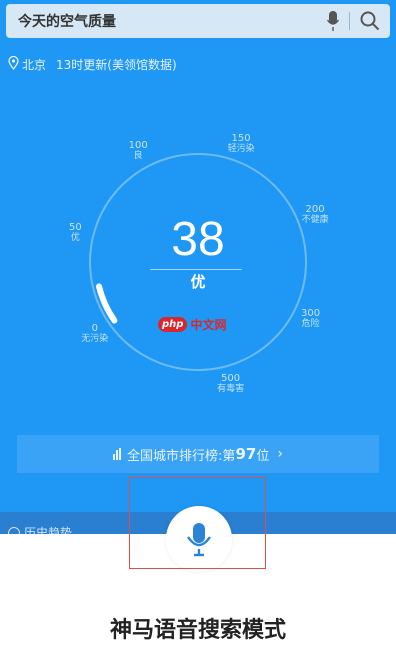  Describe the element at coordinates (197, 523) in the screenshot. I see `highlight-box` at that location.